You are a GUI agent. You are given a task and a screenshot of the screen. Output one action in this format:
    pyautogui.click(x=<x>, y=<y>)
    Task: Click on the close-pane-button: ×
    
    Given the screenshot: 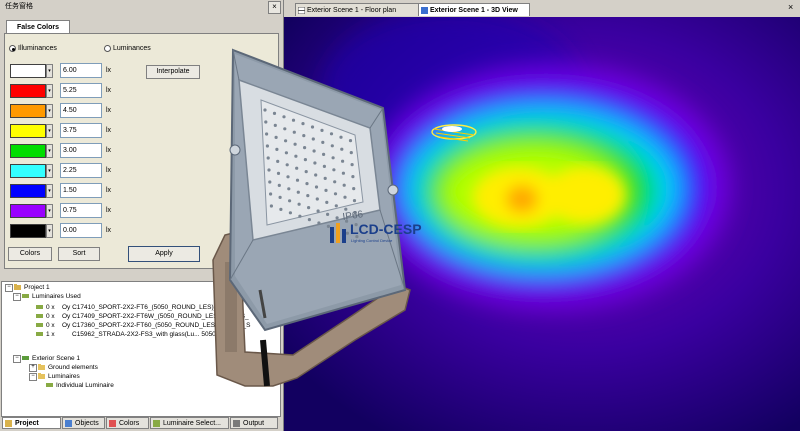 What is the action you would take?
    pyautogui.click(x=274, y=7)
    